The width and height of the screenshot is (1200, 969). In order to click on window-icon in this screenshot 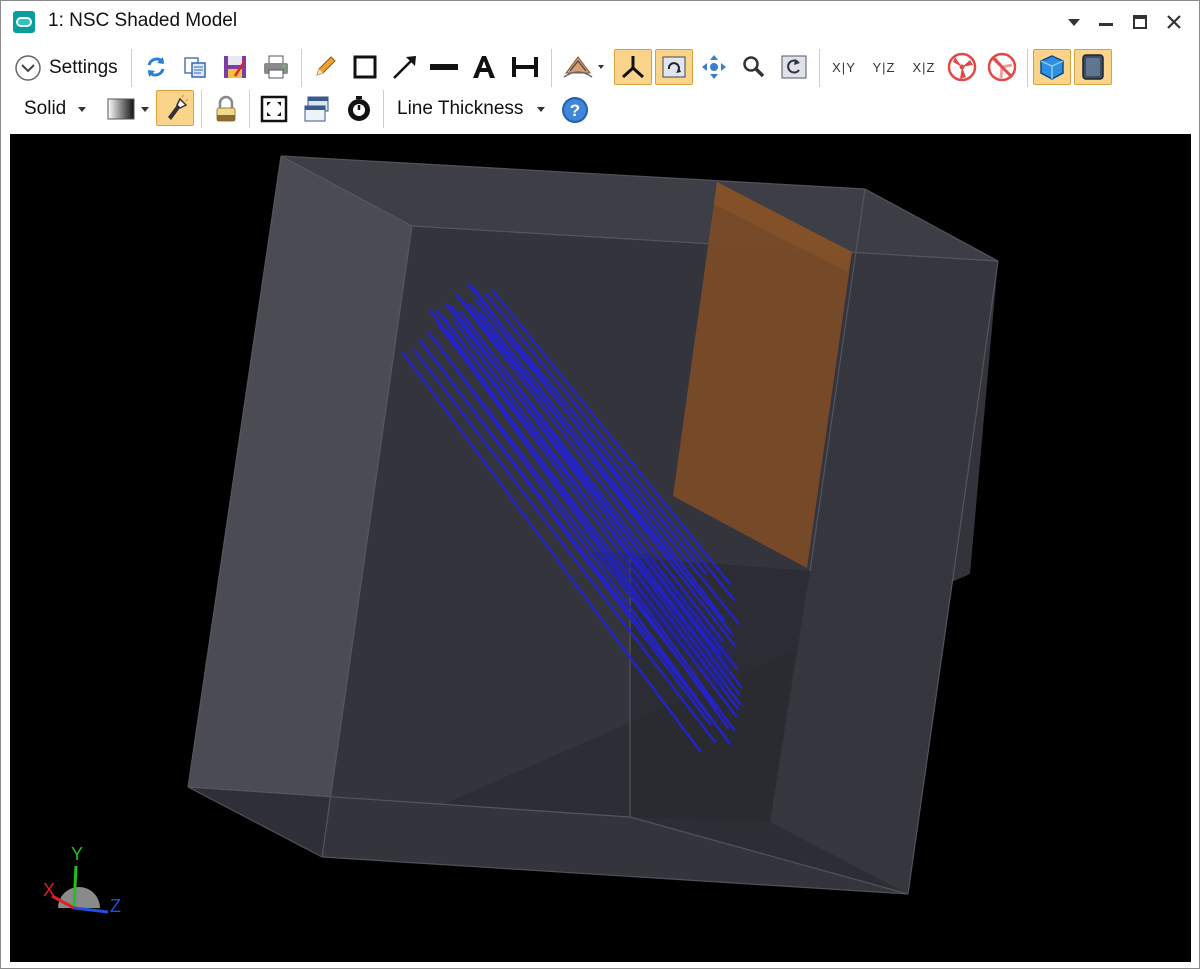, I will do `click(317, 109)`.